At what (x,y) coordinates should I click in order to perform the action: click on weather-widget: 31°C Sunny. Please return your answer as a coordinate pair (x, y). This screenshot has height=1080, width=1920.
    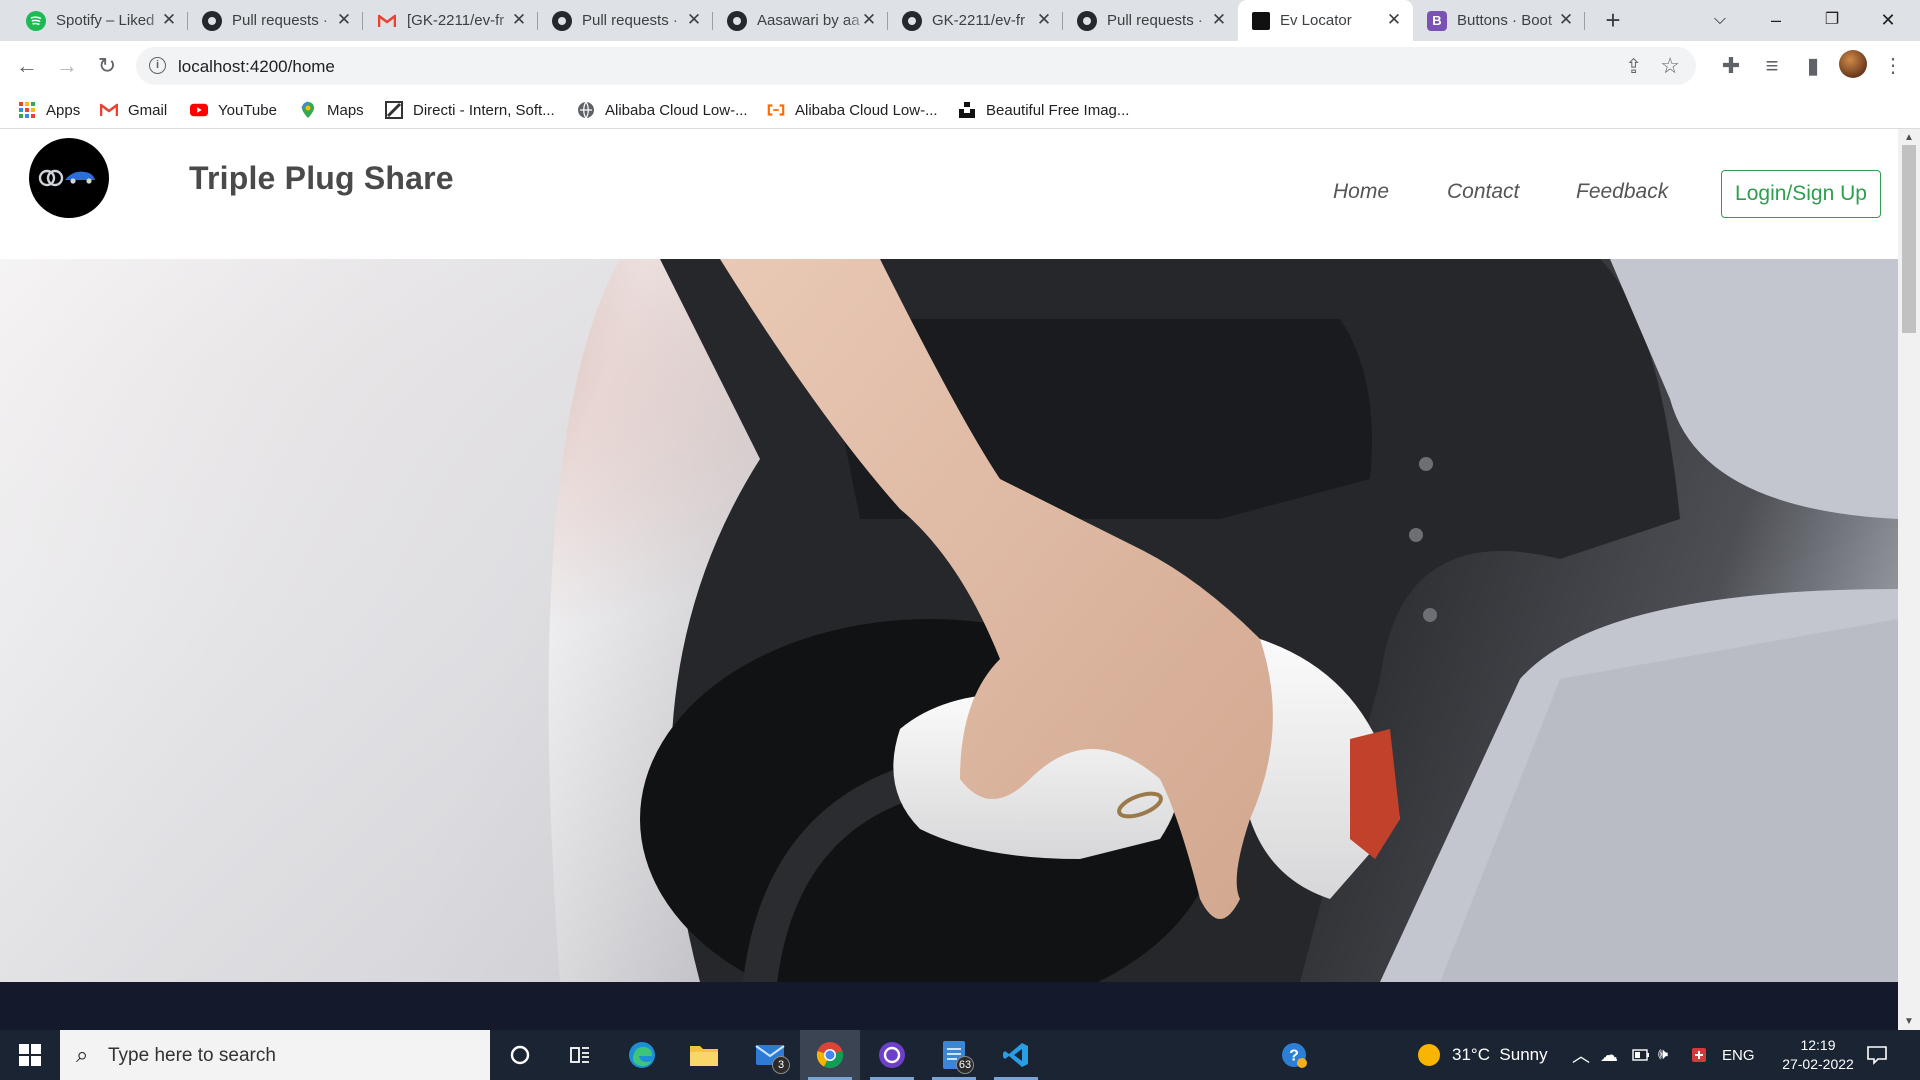
    Looking at the image, I should click on (1483, 1055).